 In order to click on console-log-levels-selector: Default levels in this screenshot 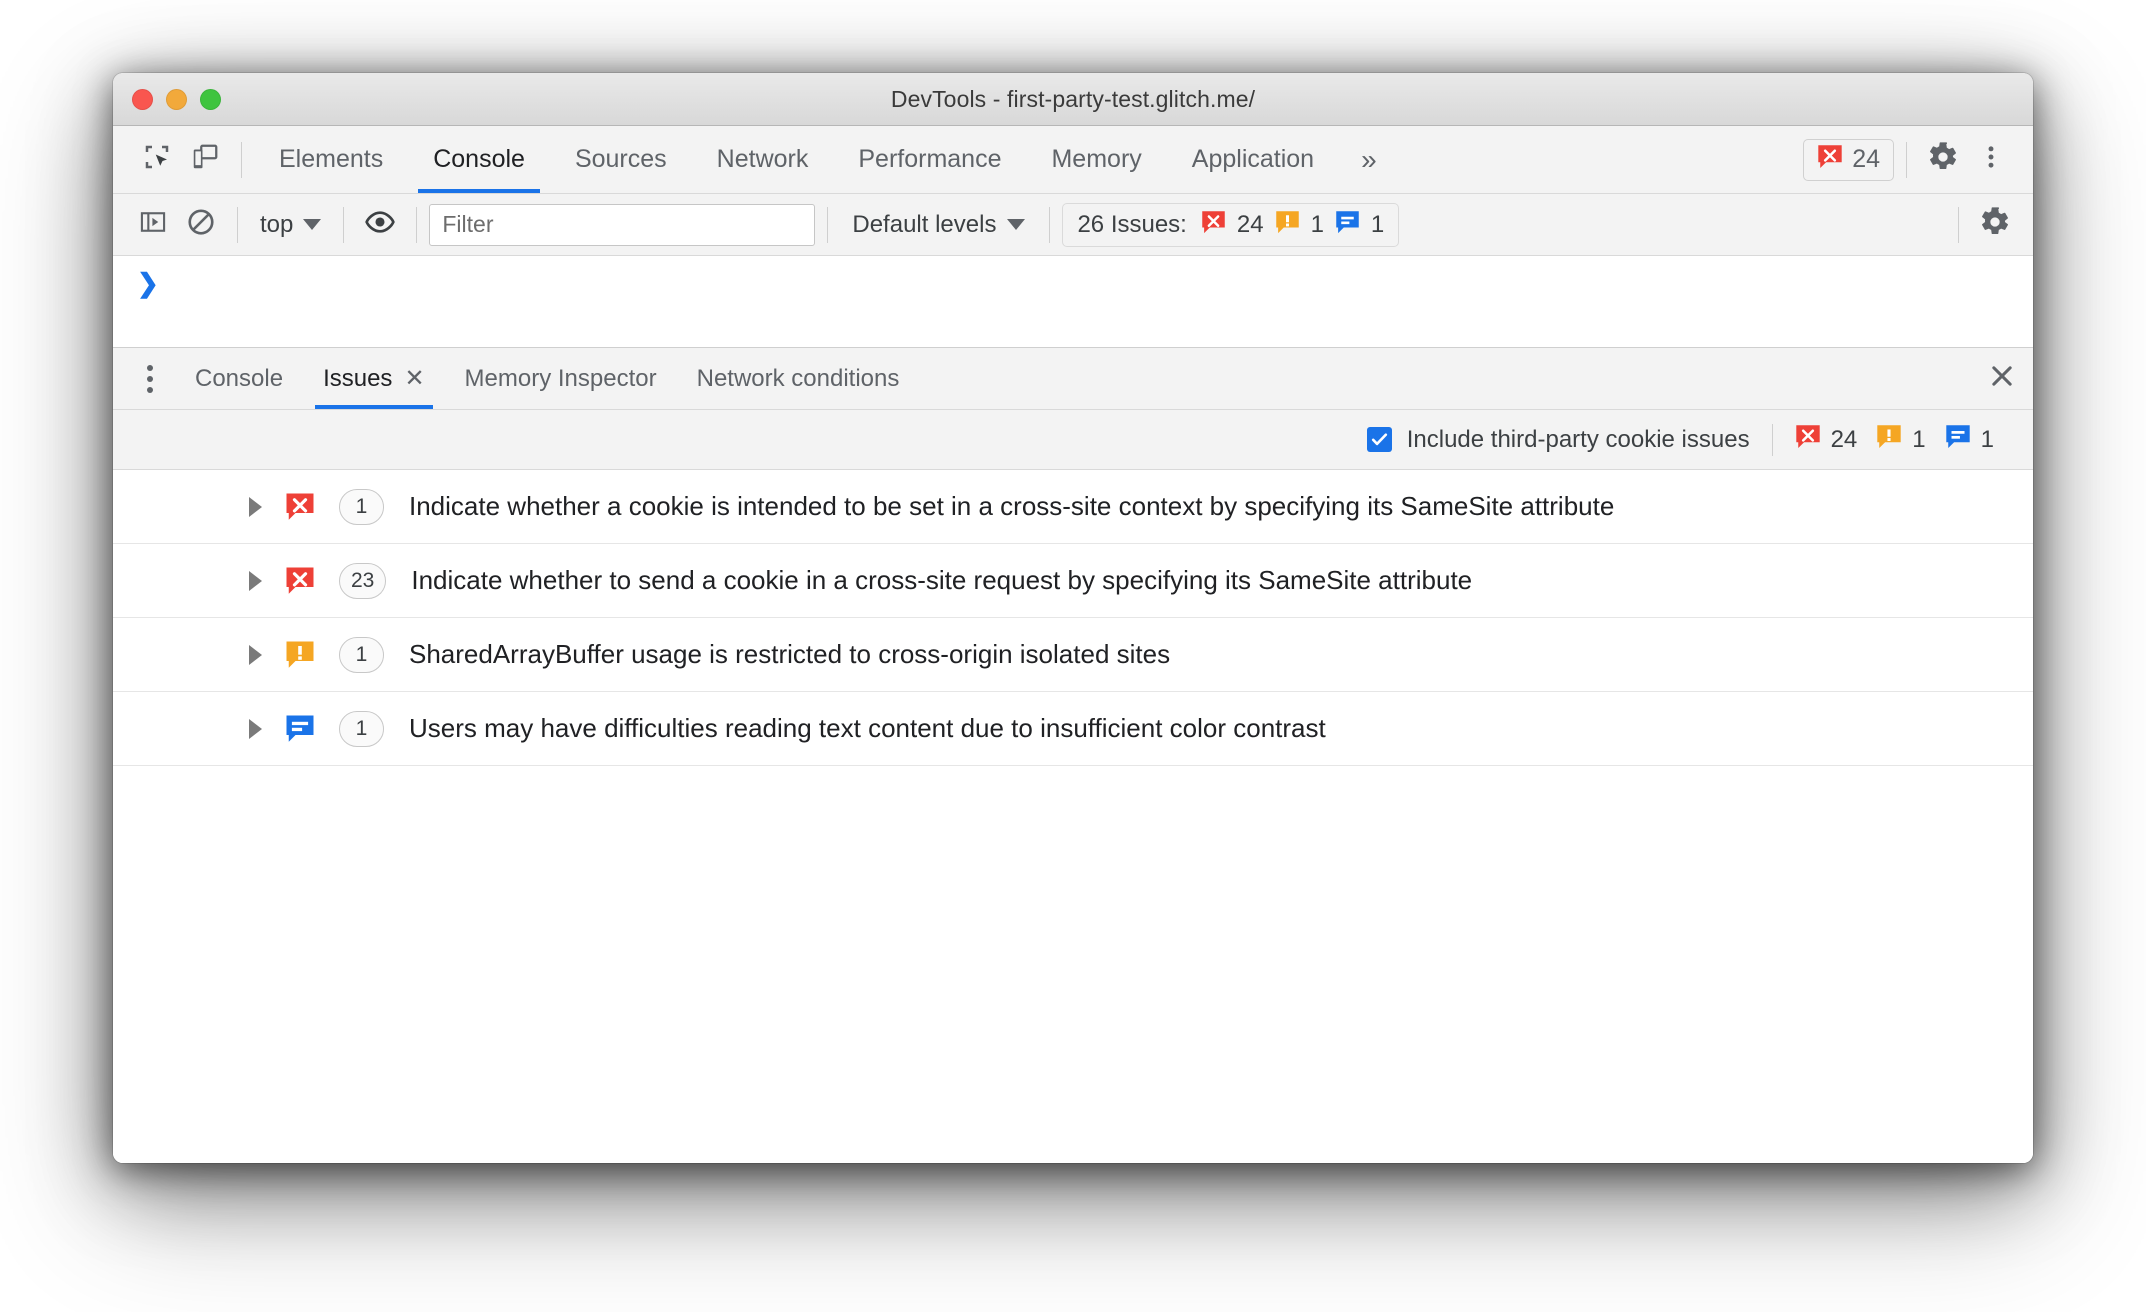, I will do `click(938, 225)`.